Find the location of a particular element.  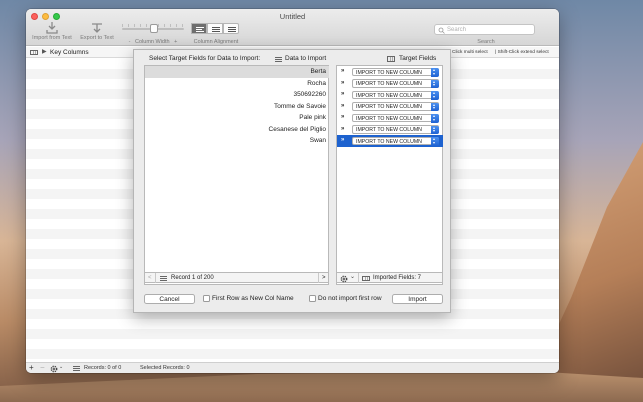

export-to-text-button: Export to Text is located at coordinates (97, 31).